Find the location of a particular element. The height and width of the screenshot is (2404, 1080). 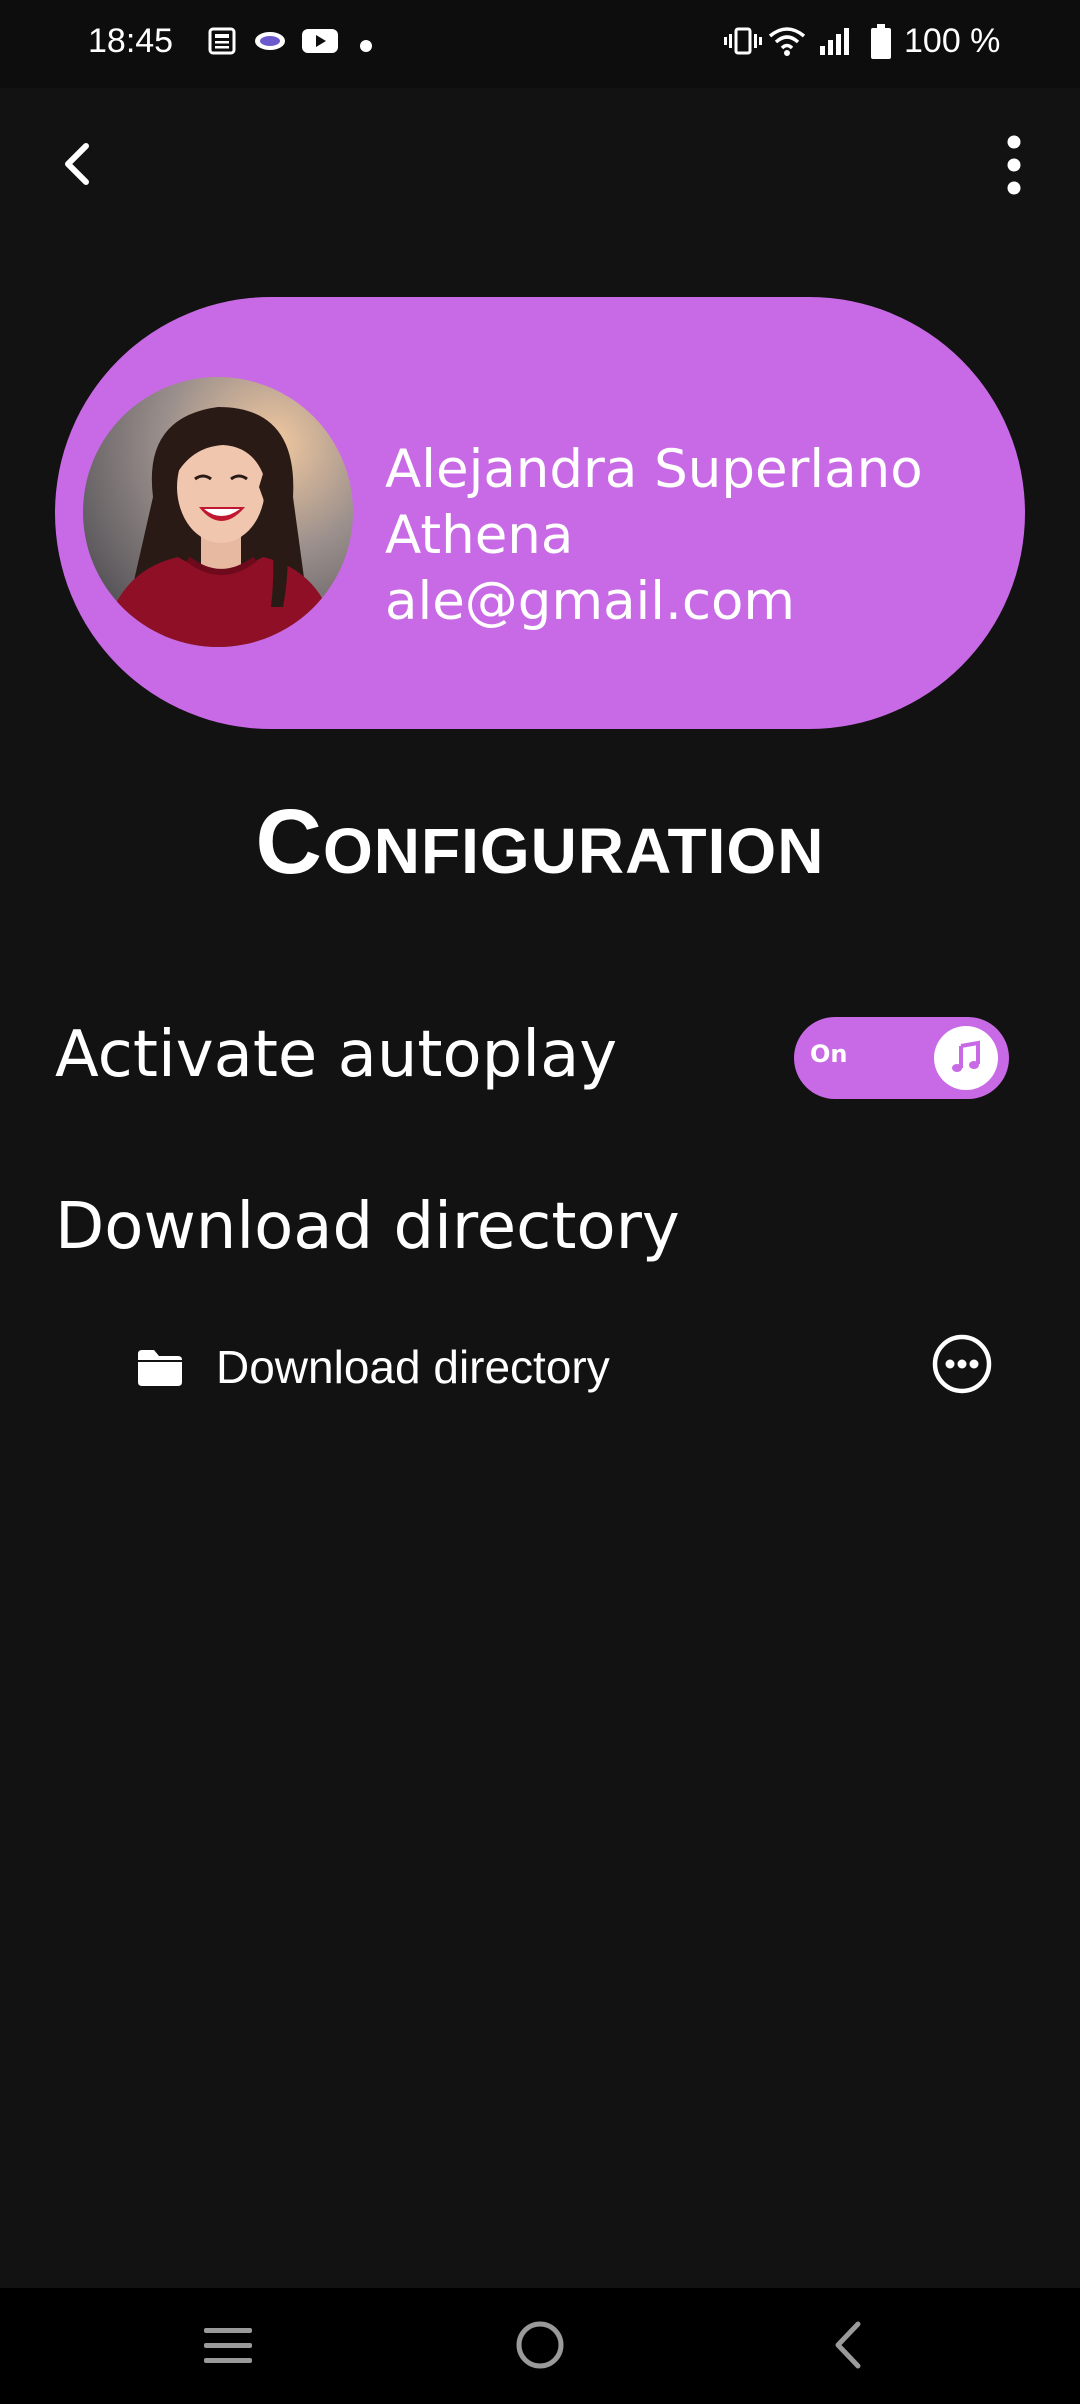

back-icon is located at coordinates (848, 2347).